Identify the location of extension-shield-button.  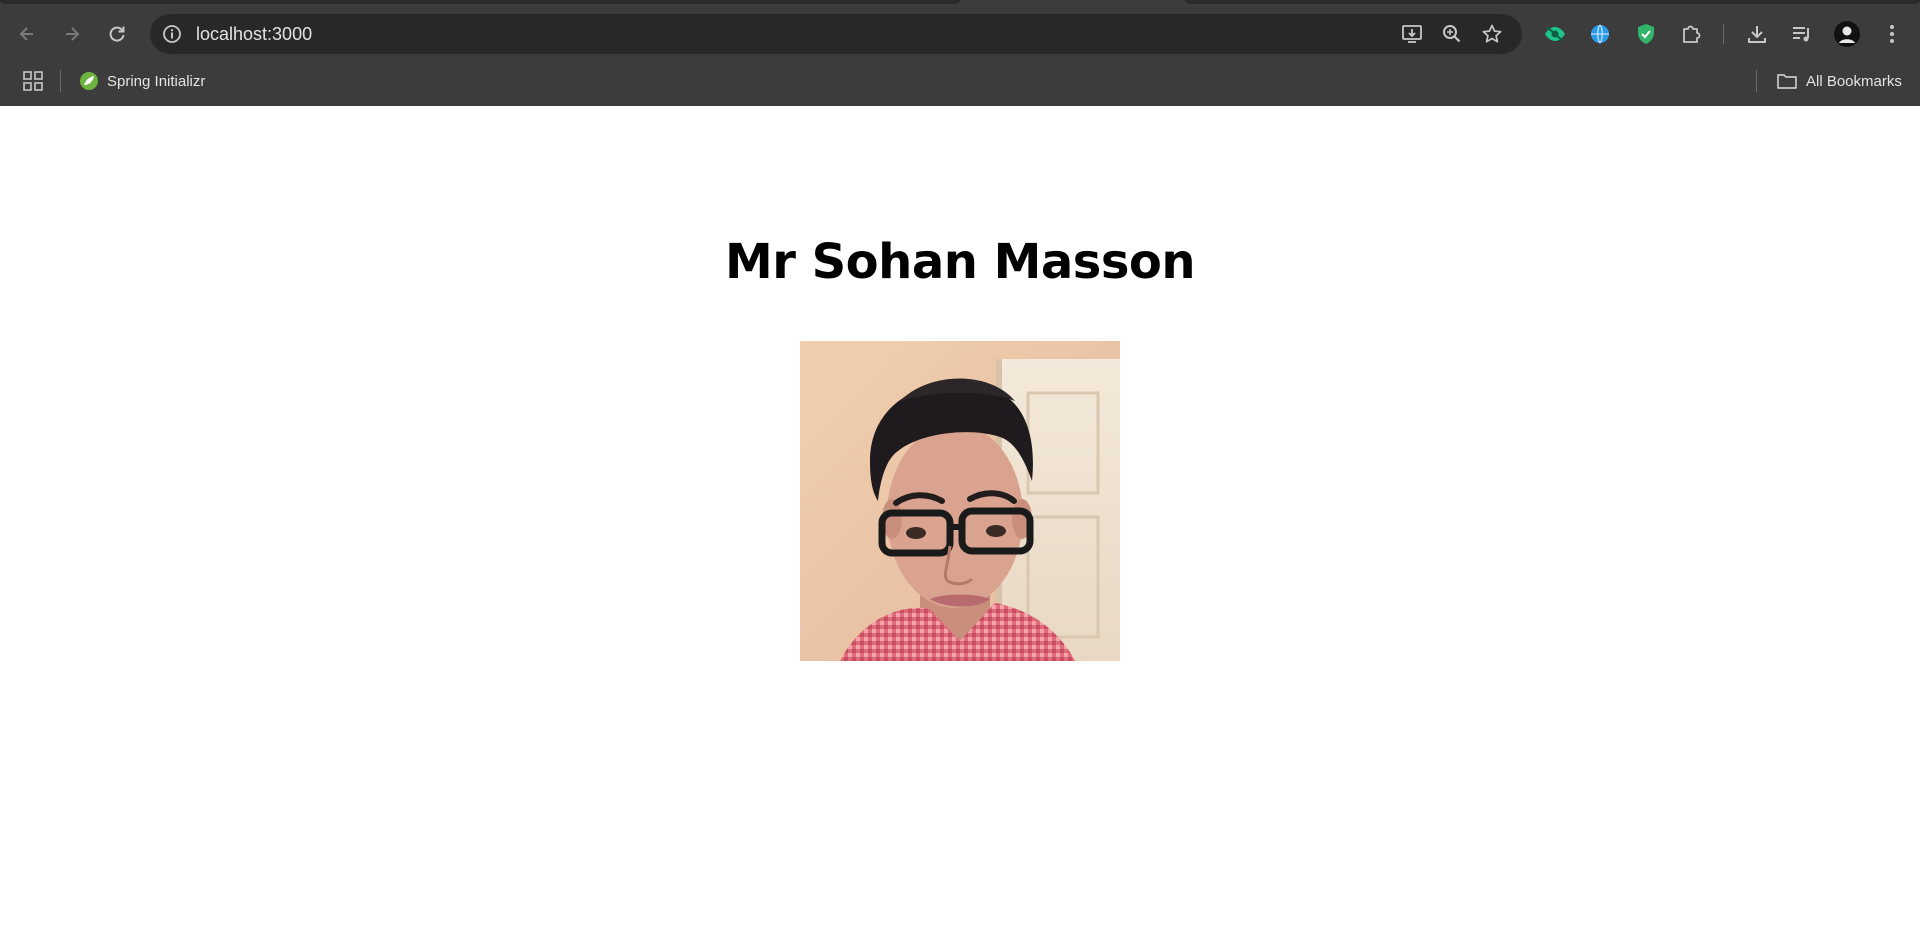
(1646, 34).